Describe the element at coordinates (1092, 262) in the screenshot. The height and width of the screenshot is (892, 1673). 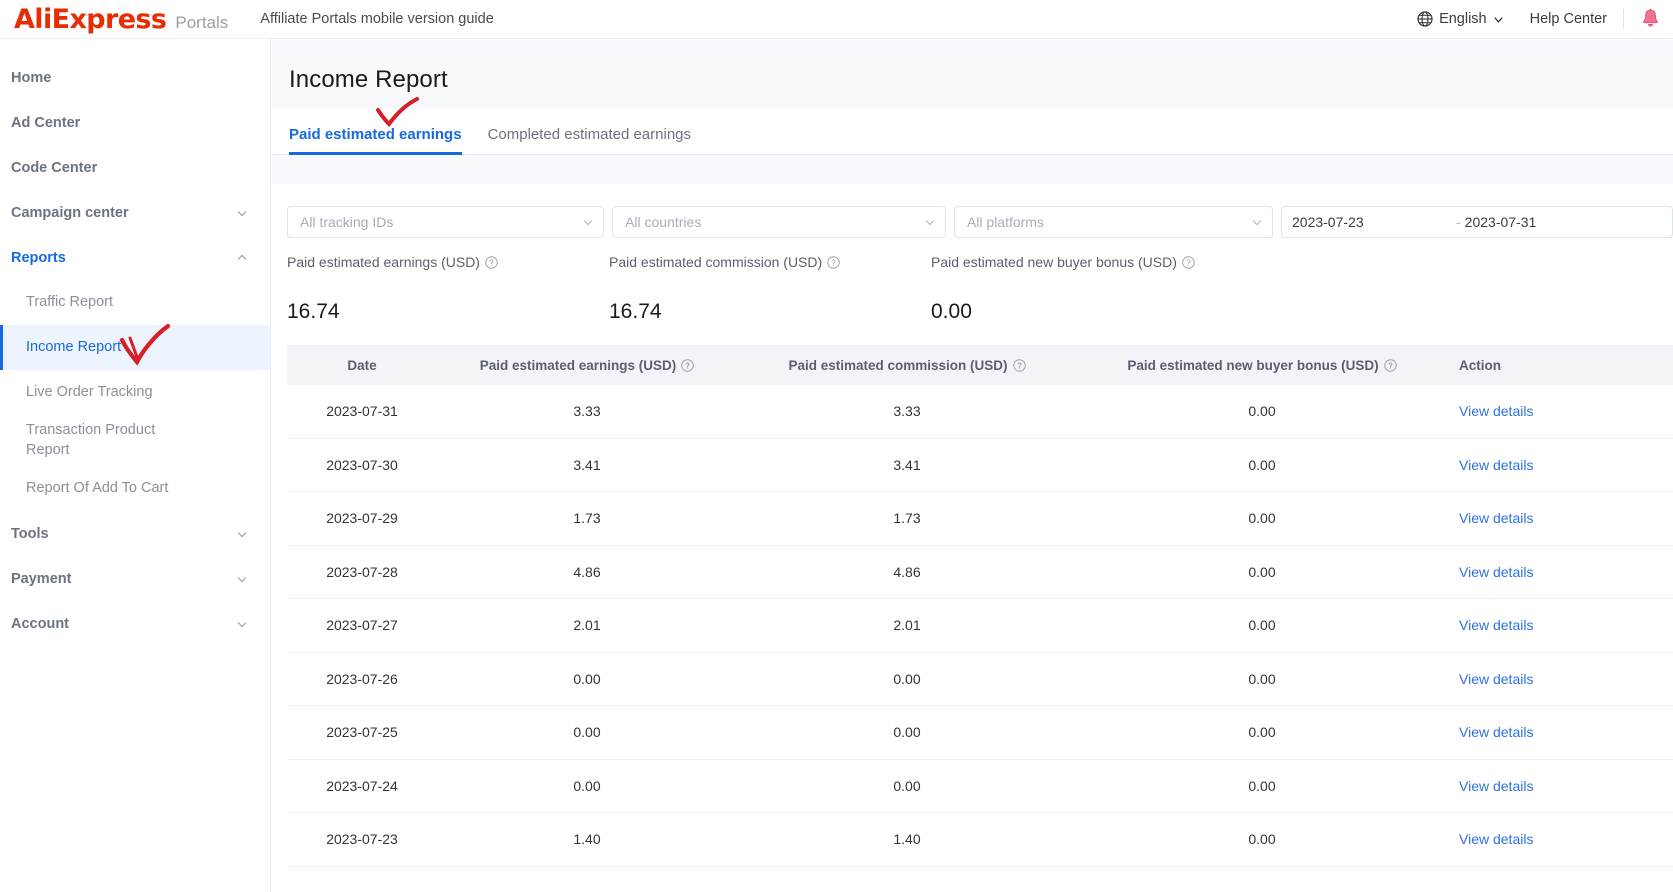
I see `stat-label: Paid estimated new buyer bonus (USD) ?` at that location.